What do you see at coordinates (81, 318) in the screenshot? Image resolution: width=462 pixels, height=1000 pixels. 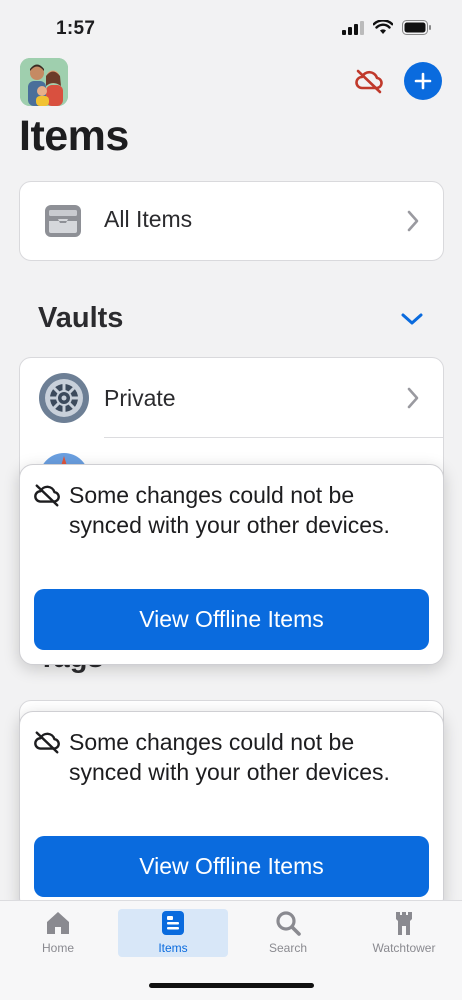 I see `vaults-section-title: Vaults` at bounding box center [81, 318].